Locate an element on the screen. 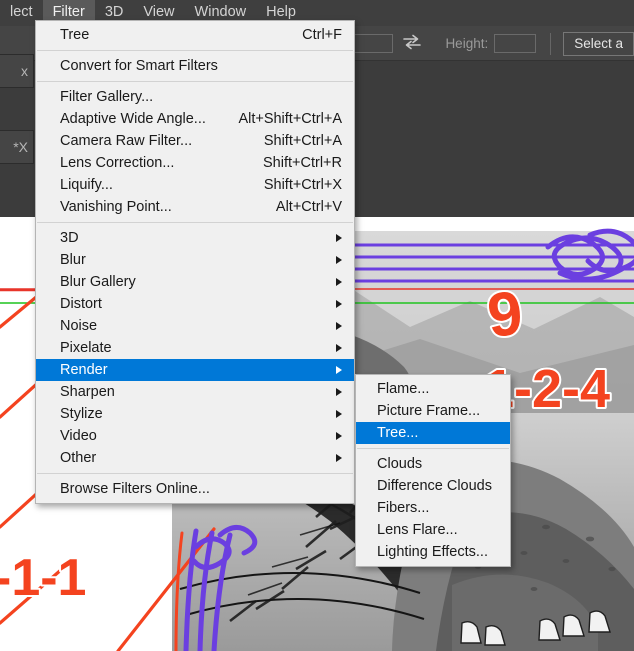 This screenshot has height=651, width=634. filter-menu-item-adaptive-wide-angle: Adaptive Wide Angle... Alt+Shift+Ctrl+A is located at coordinates (195, 119).